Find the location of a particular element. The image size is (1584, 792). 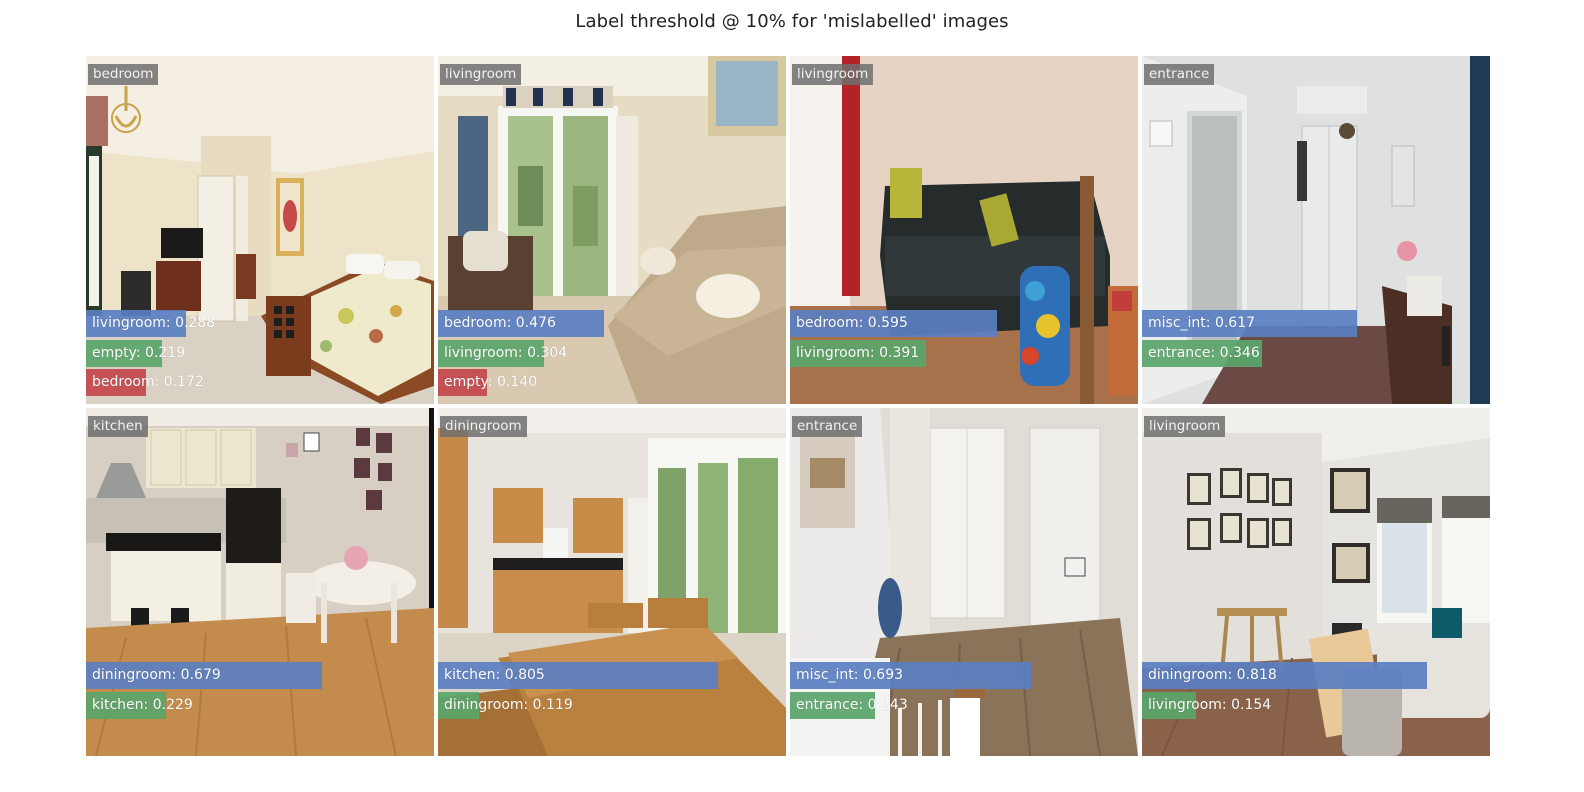

prediction-label: bedroom: 0.172 is located at coordinates (148, 382).